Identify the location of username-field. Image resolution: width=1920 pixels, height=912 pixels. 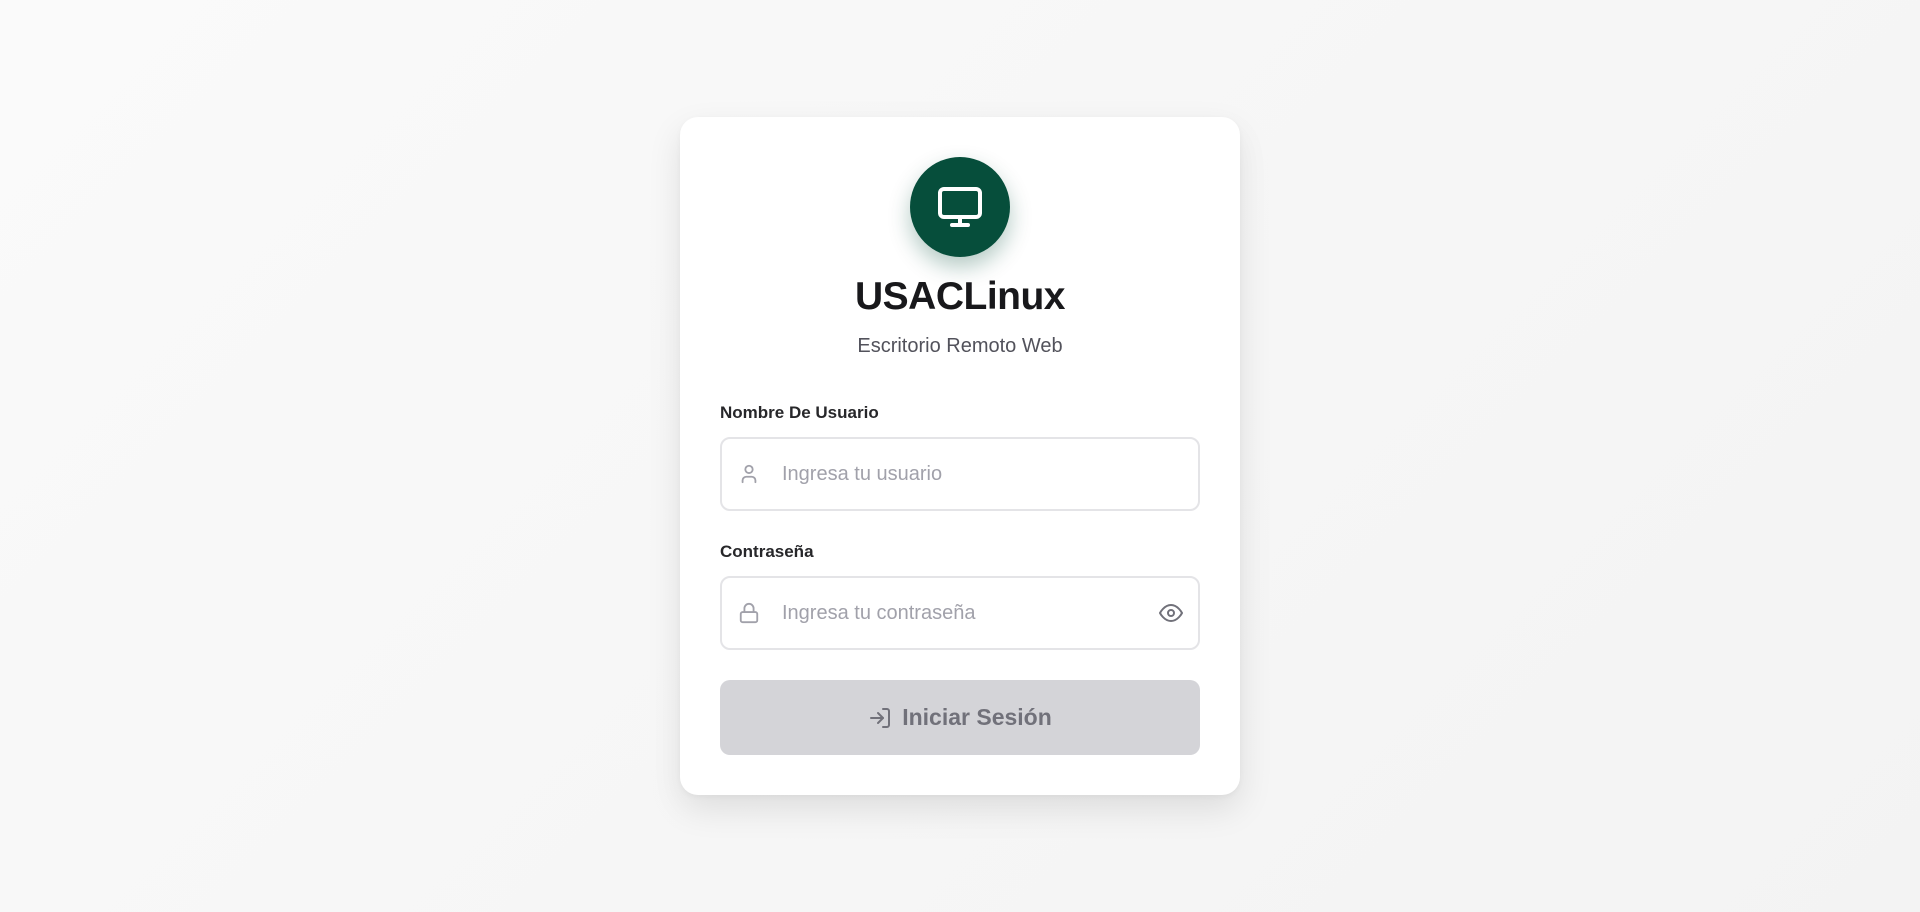
(960, 474).